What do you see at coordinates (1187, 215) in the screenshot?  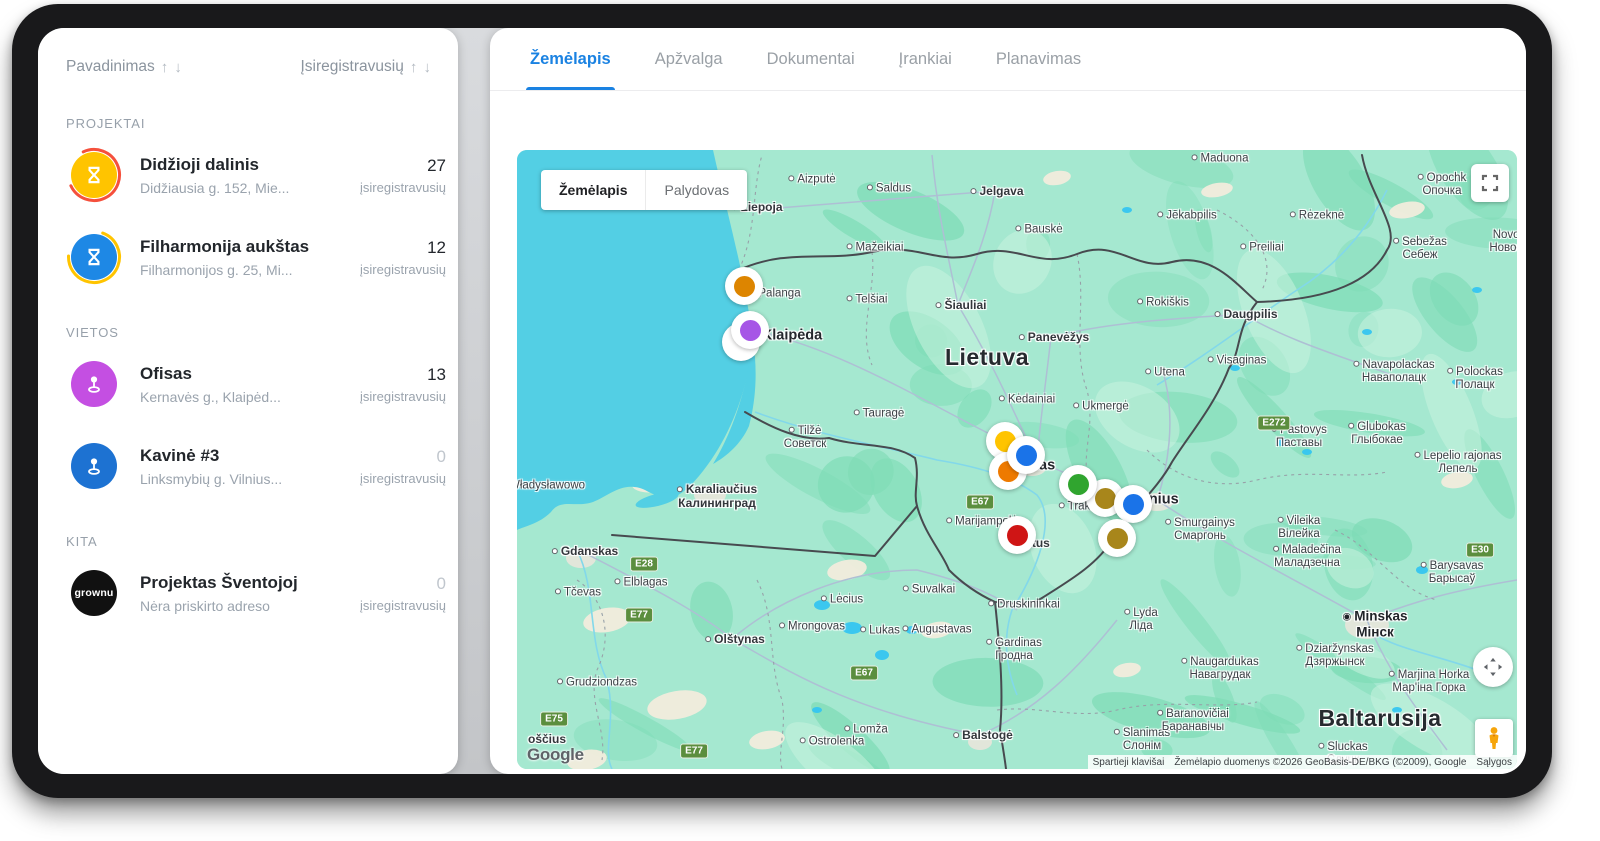 I see `map-label: Jēkabpilis` at bounding box center [1187, 215].